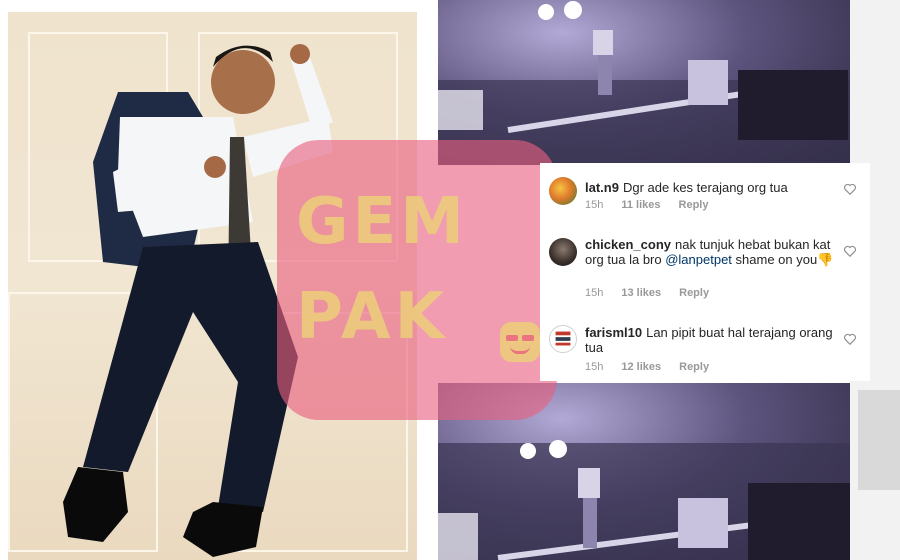  Describe the element at coordinates (705, 187) in the screenshot. I see `comment-text: Dgr ade kes terajang org tua` at that location.